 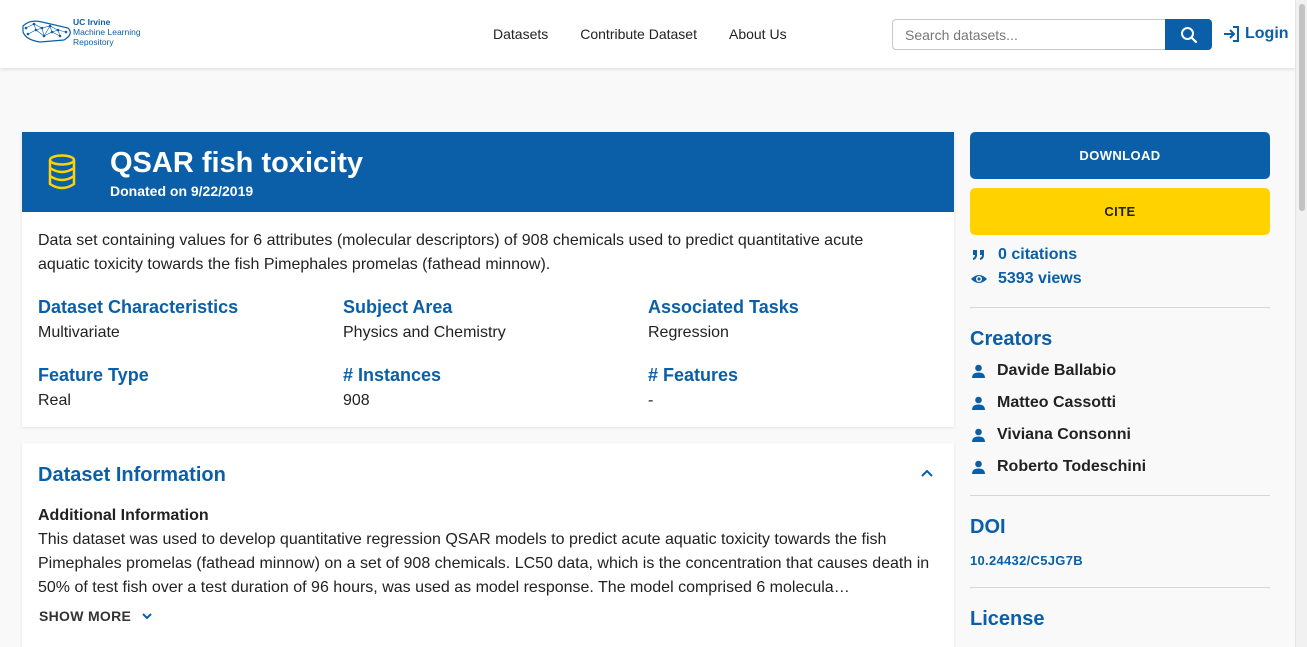 What do you see at coordinates (79, 332) in the screenshot?
I see `characteristic-value: Multivariate` at bounding box center [79, 332].